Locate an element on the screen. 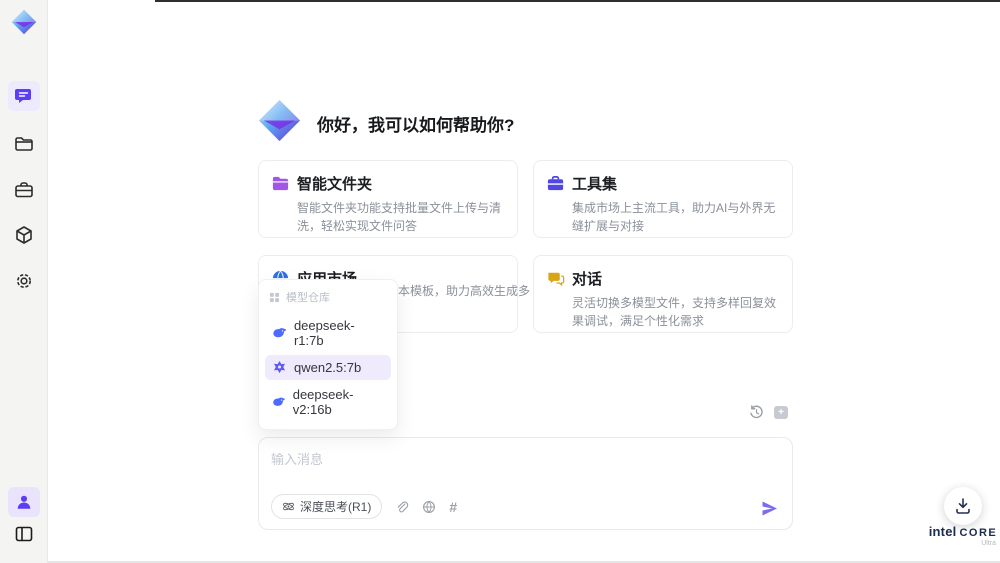 This screenshot has width=1000, height=563. smart-folder-icon is located at coordinates (280, 183).